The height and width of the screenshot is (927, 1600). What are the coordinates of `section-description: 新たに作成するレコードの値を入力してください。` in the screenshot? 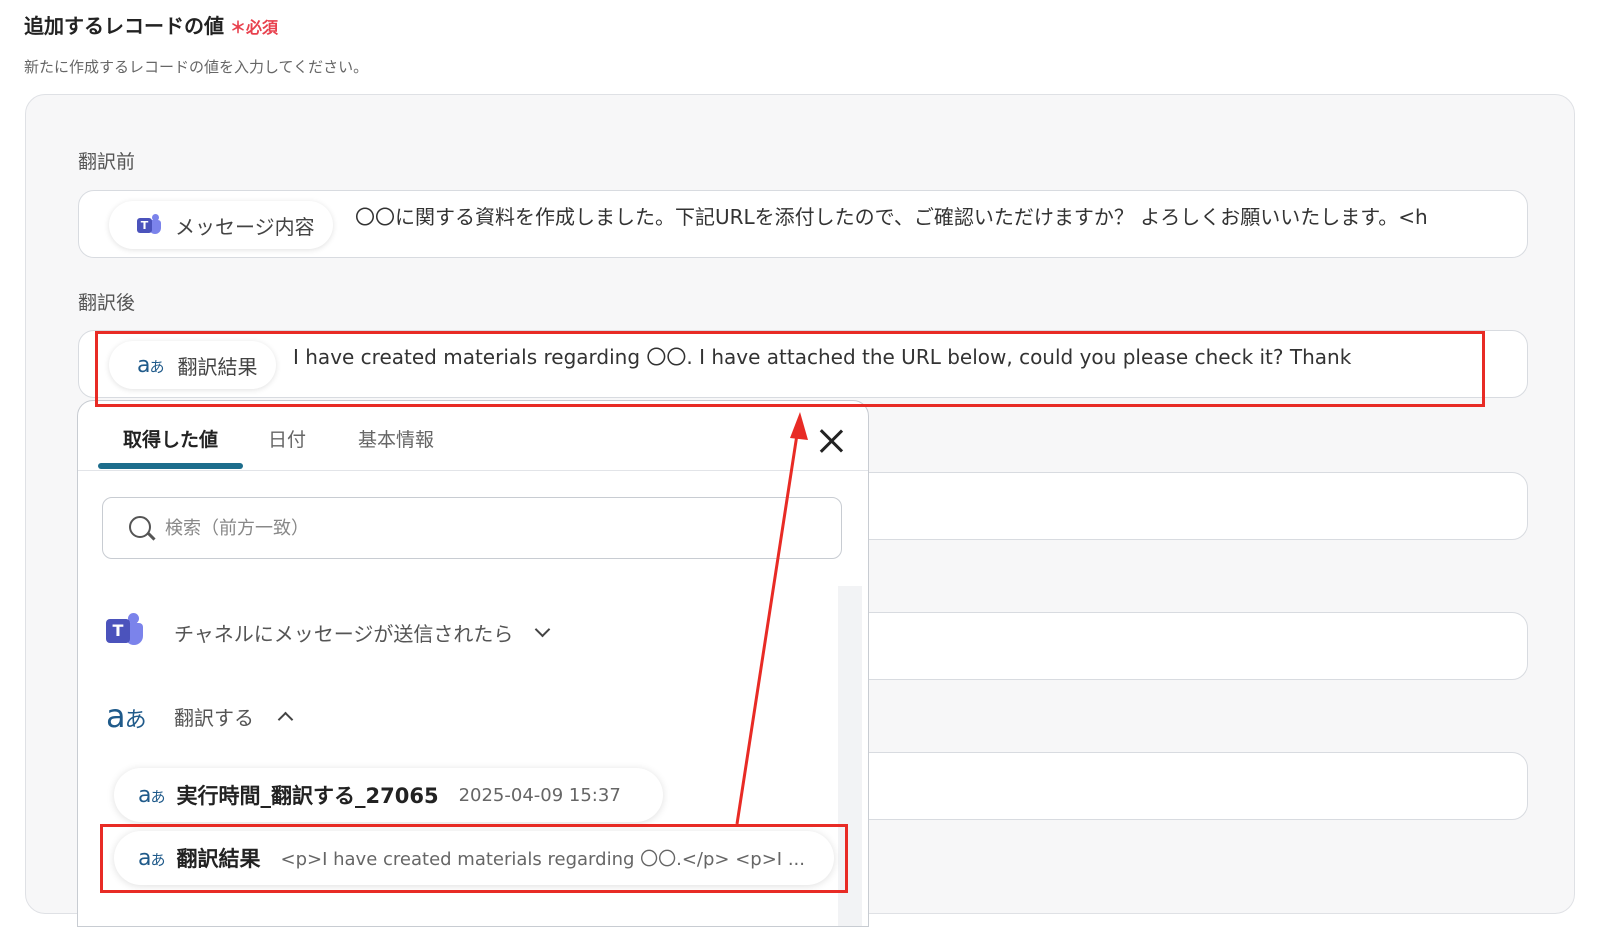 It's located at (196, 67).